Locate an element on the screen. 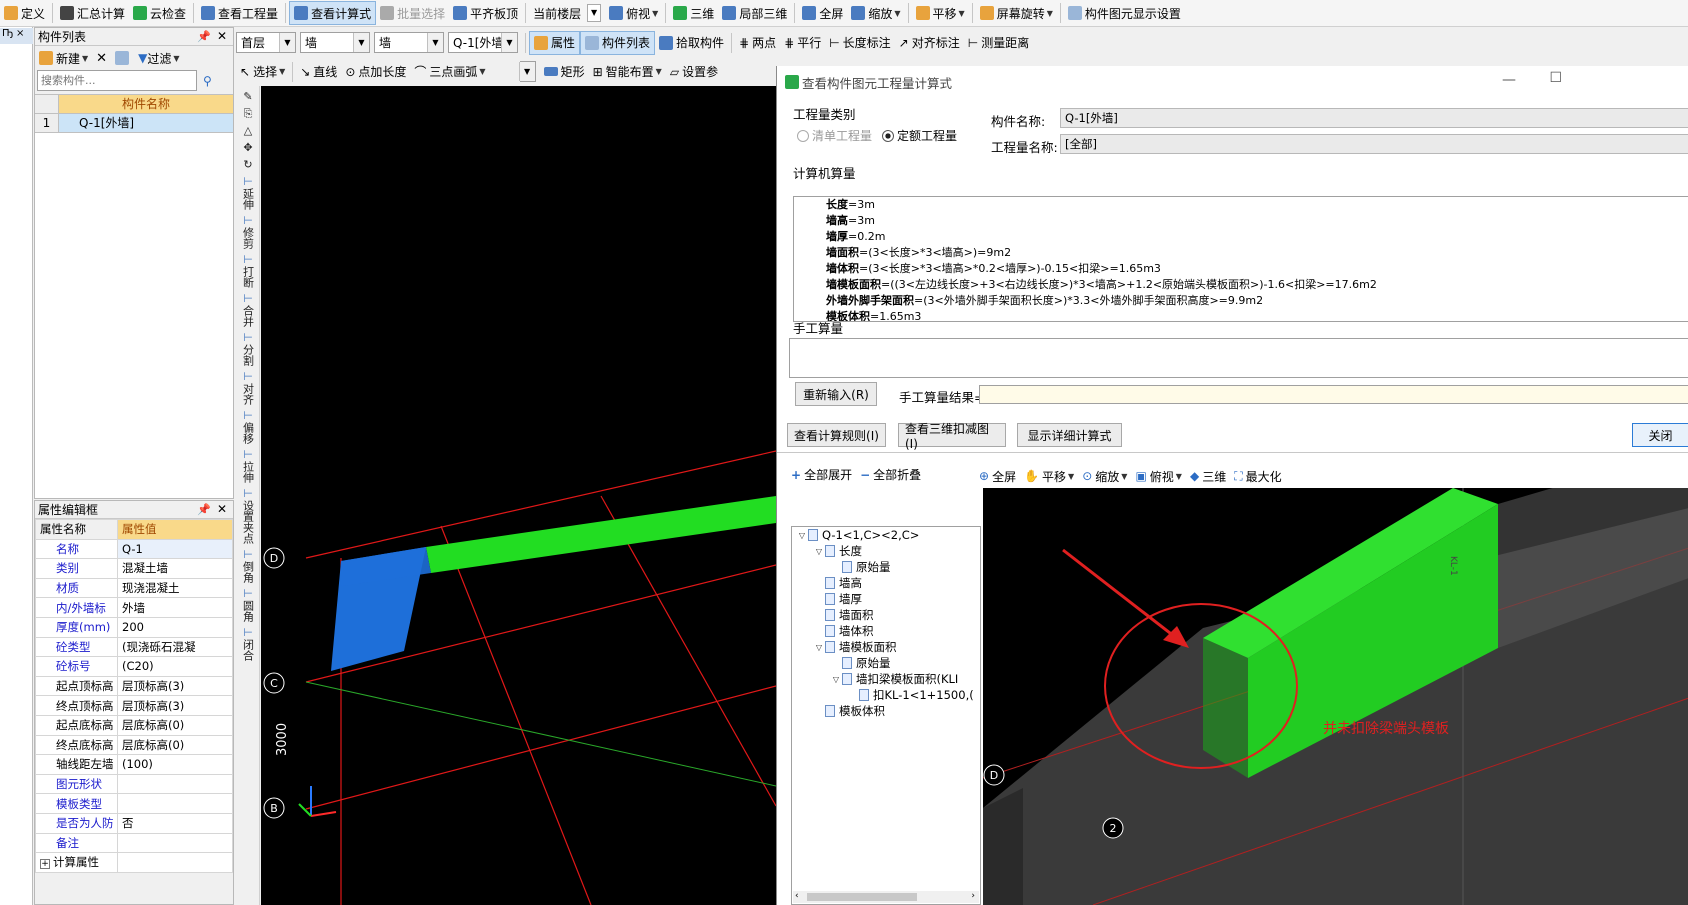  prop-row: 起点顶标高 层顶标高(3) is located at coordinates (134, 686).